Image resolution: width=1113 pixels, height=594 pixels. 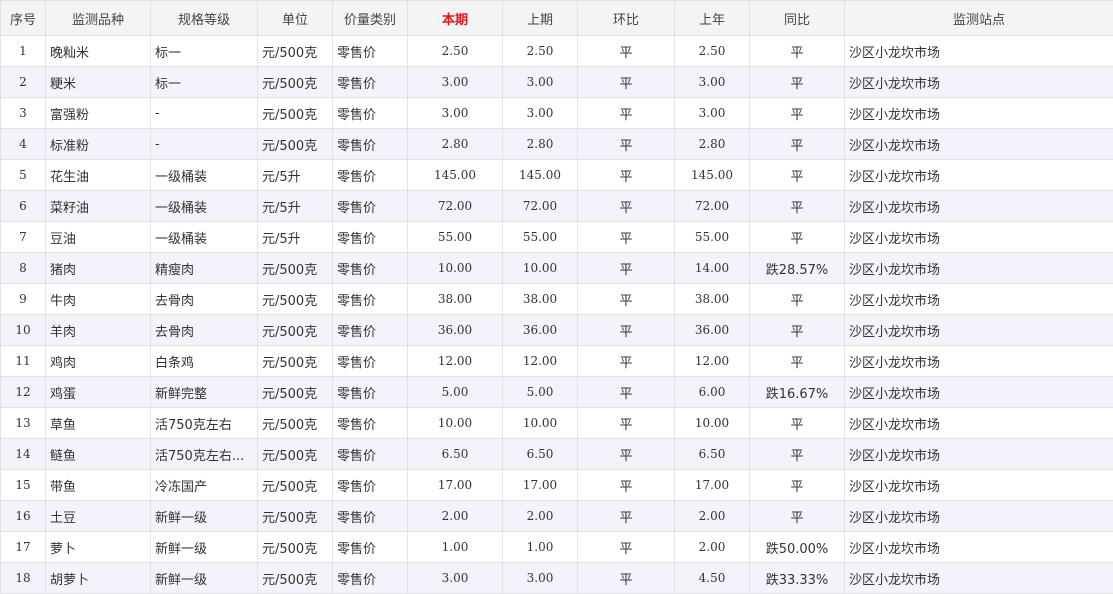 What do you see at coordinates (23, 51) in the screenshot?
I see `cell-index: 1` at bounding box center [23, 51].